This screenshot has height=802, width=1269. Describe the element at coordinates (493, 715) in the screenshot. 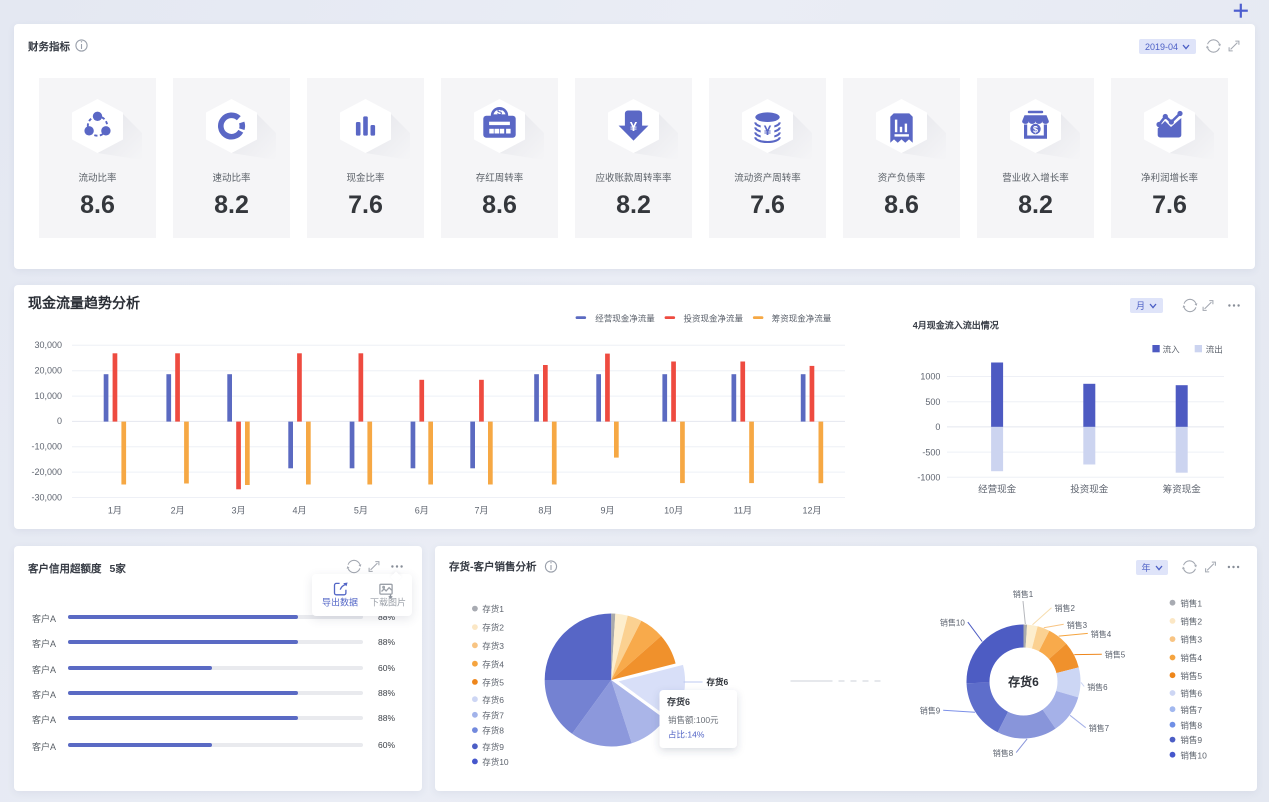

I see `svg-text: 存货7` at that location.